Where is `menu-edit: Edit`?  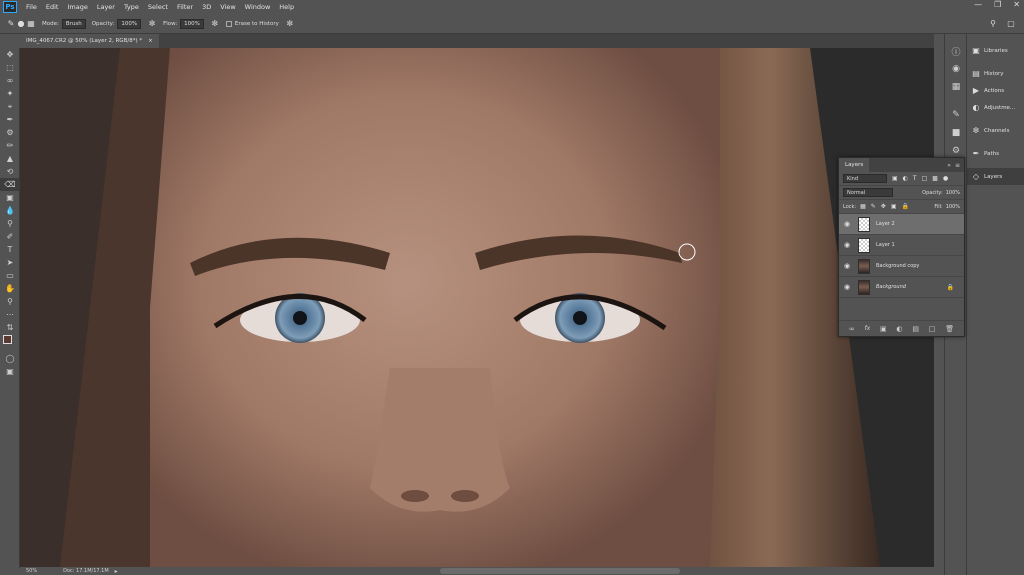 menu-edit: Edit is located at coordinates (52, 7).